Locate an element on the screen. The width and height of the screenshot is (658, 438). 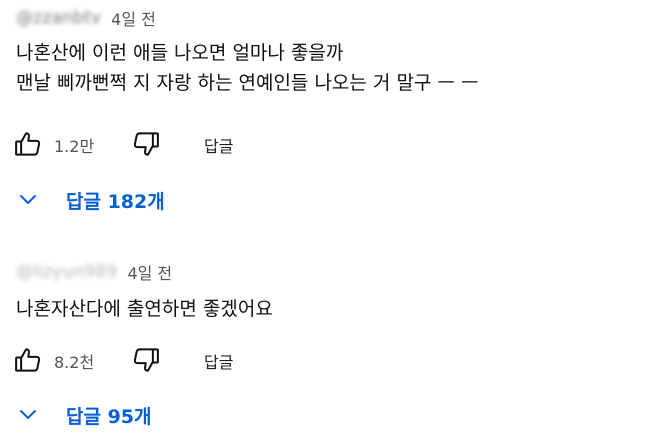
comment-header: @lizyun989 4일 전 is located at coordinates (94, 272).